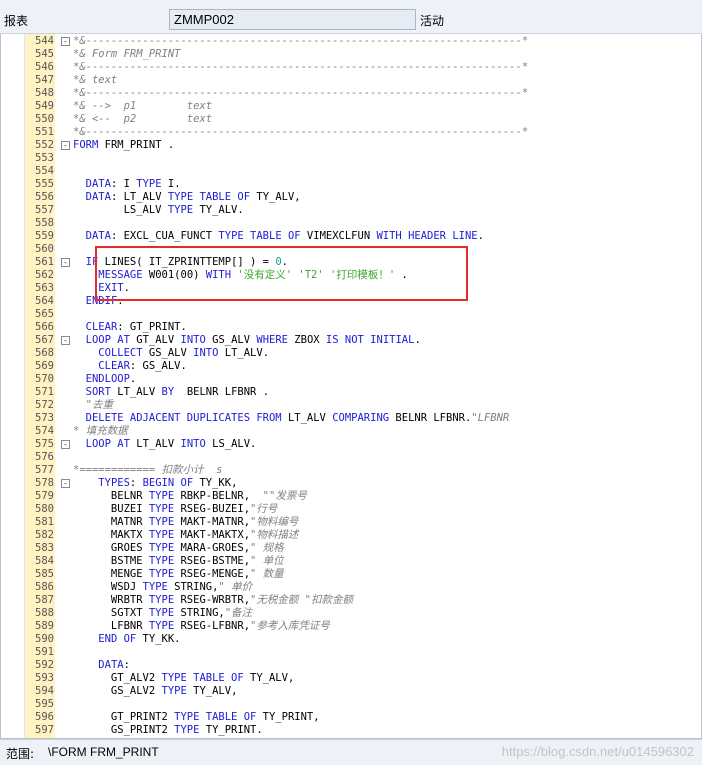 The height and width of the screenshot is (765, 702). Describe the element at coordinates (351, 496) in the screenshot. I see `code-line: 579 BELNR TYPE RBKP-BELNR, ""发票号` at that location.